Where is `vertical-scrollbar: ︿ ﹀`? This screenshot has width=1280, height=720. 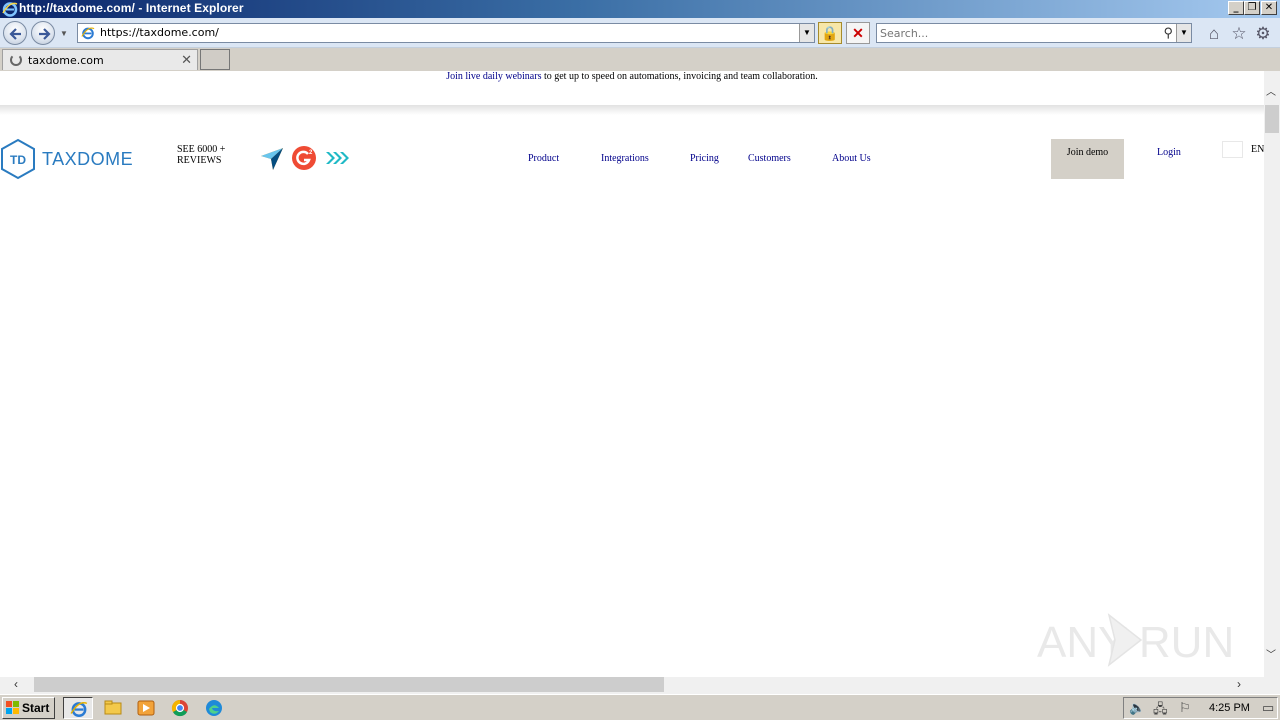 vertical-scrollbar: ︿ ﹀ is located at coordinates (1272, 374).